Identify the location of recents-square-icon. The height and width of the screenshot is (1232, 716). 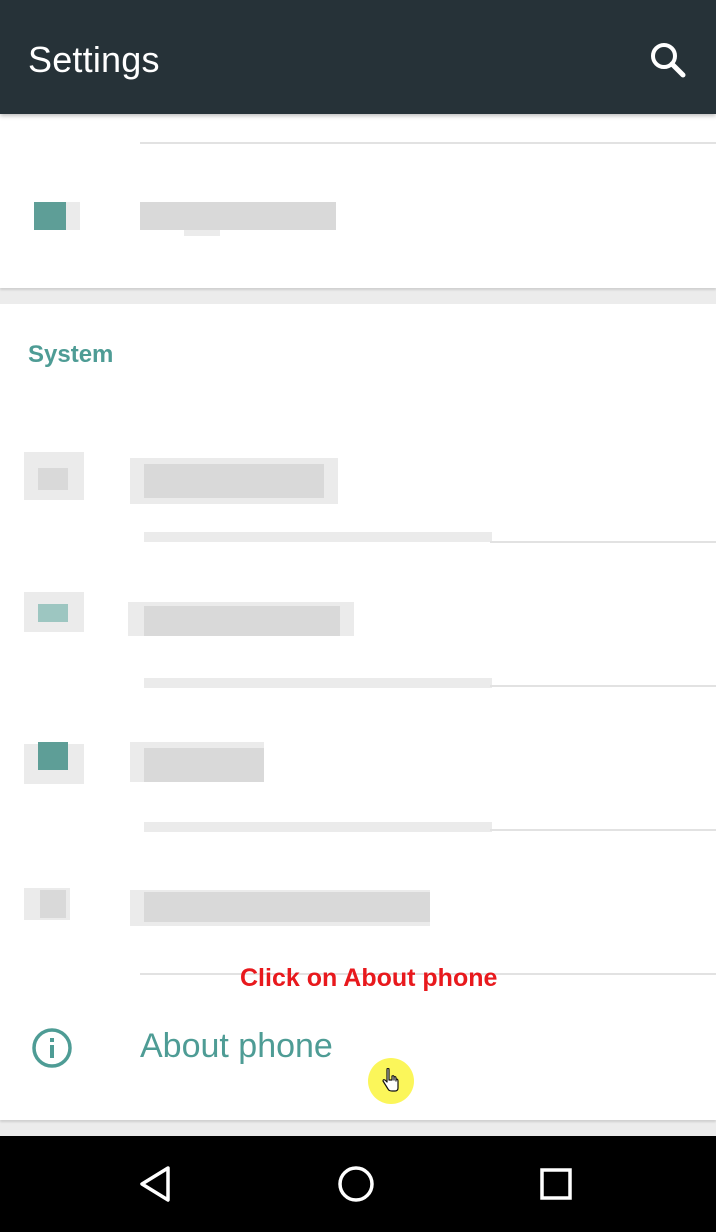
(556, 1184).